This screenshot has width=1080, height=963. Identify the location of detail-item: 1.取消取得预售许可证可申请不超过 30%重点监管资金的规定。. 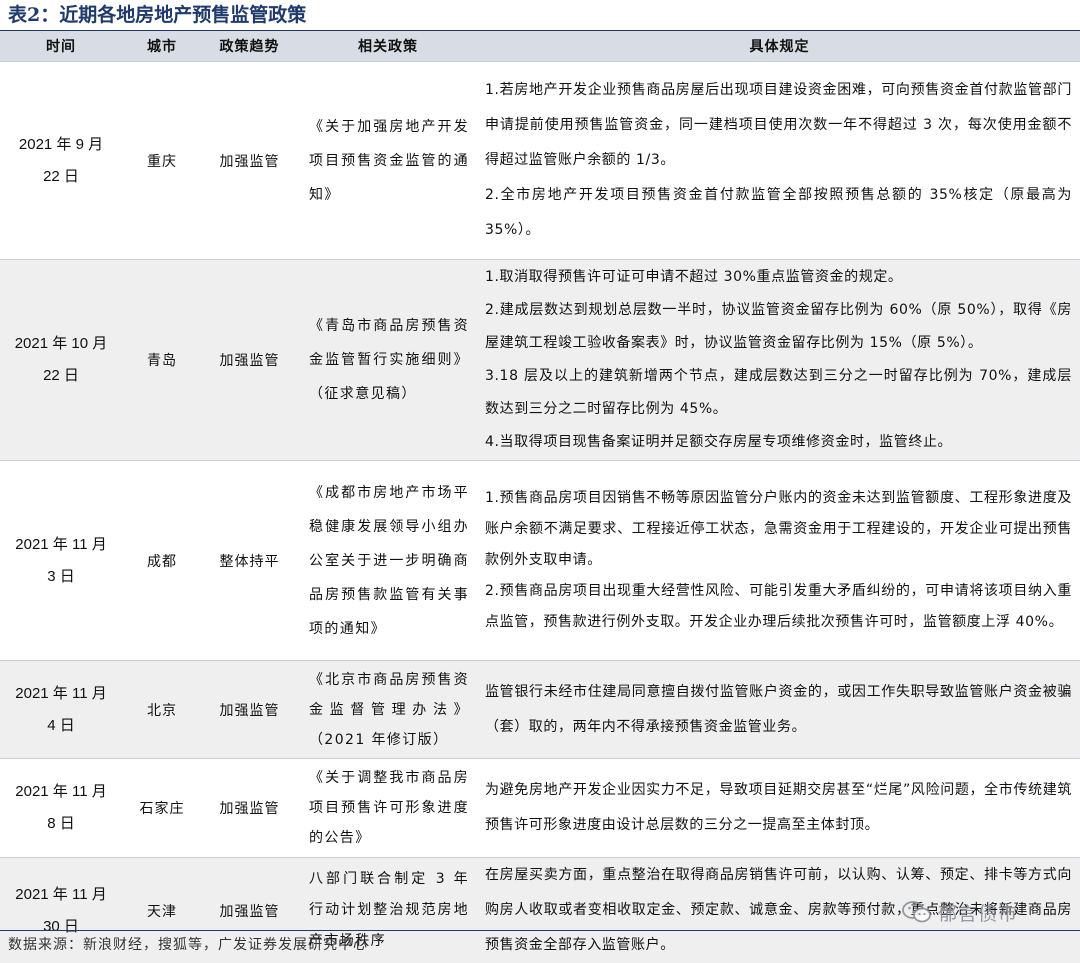
(778, 277).